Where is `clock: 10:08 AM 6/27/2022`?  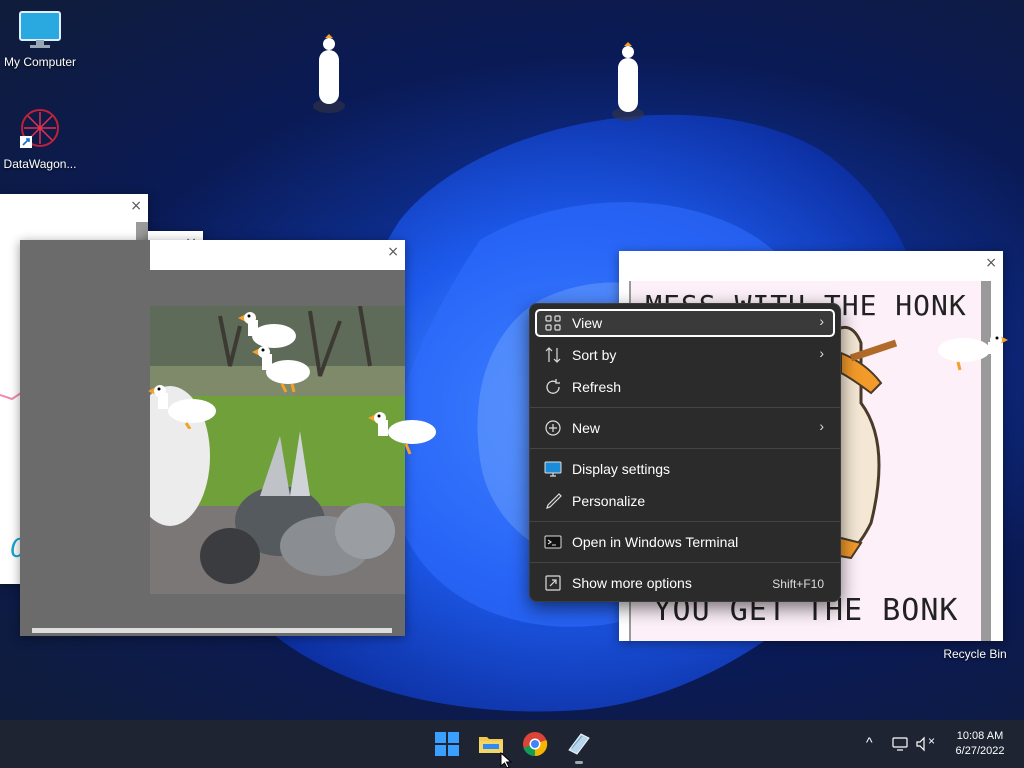
clock: 10:08 AM 6/27/2022 is located at coordinates (980, 744).